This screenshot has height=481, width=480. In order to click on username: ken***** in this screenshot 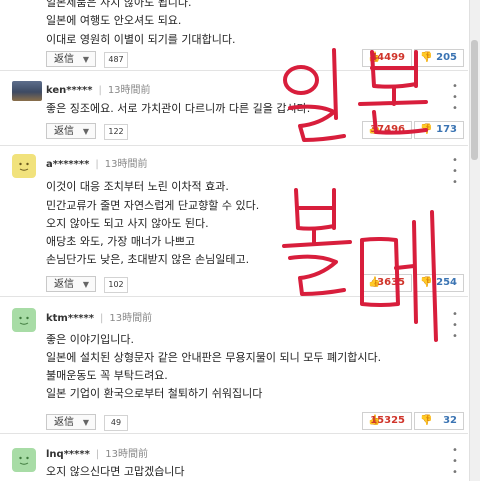, I will do `click(69, 90)`.